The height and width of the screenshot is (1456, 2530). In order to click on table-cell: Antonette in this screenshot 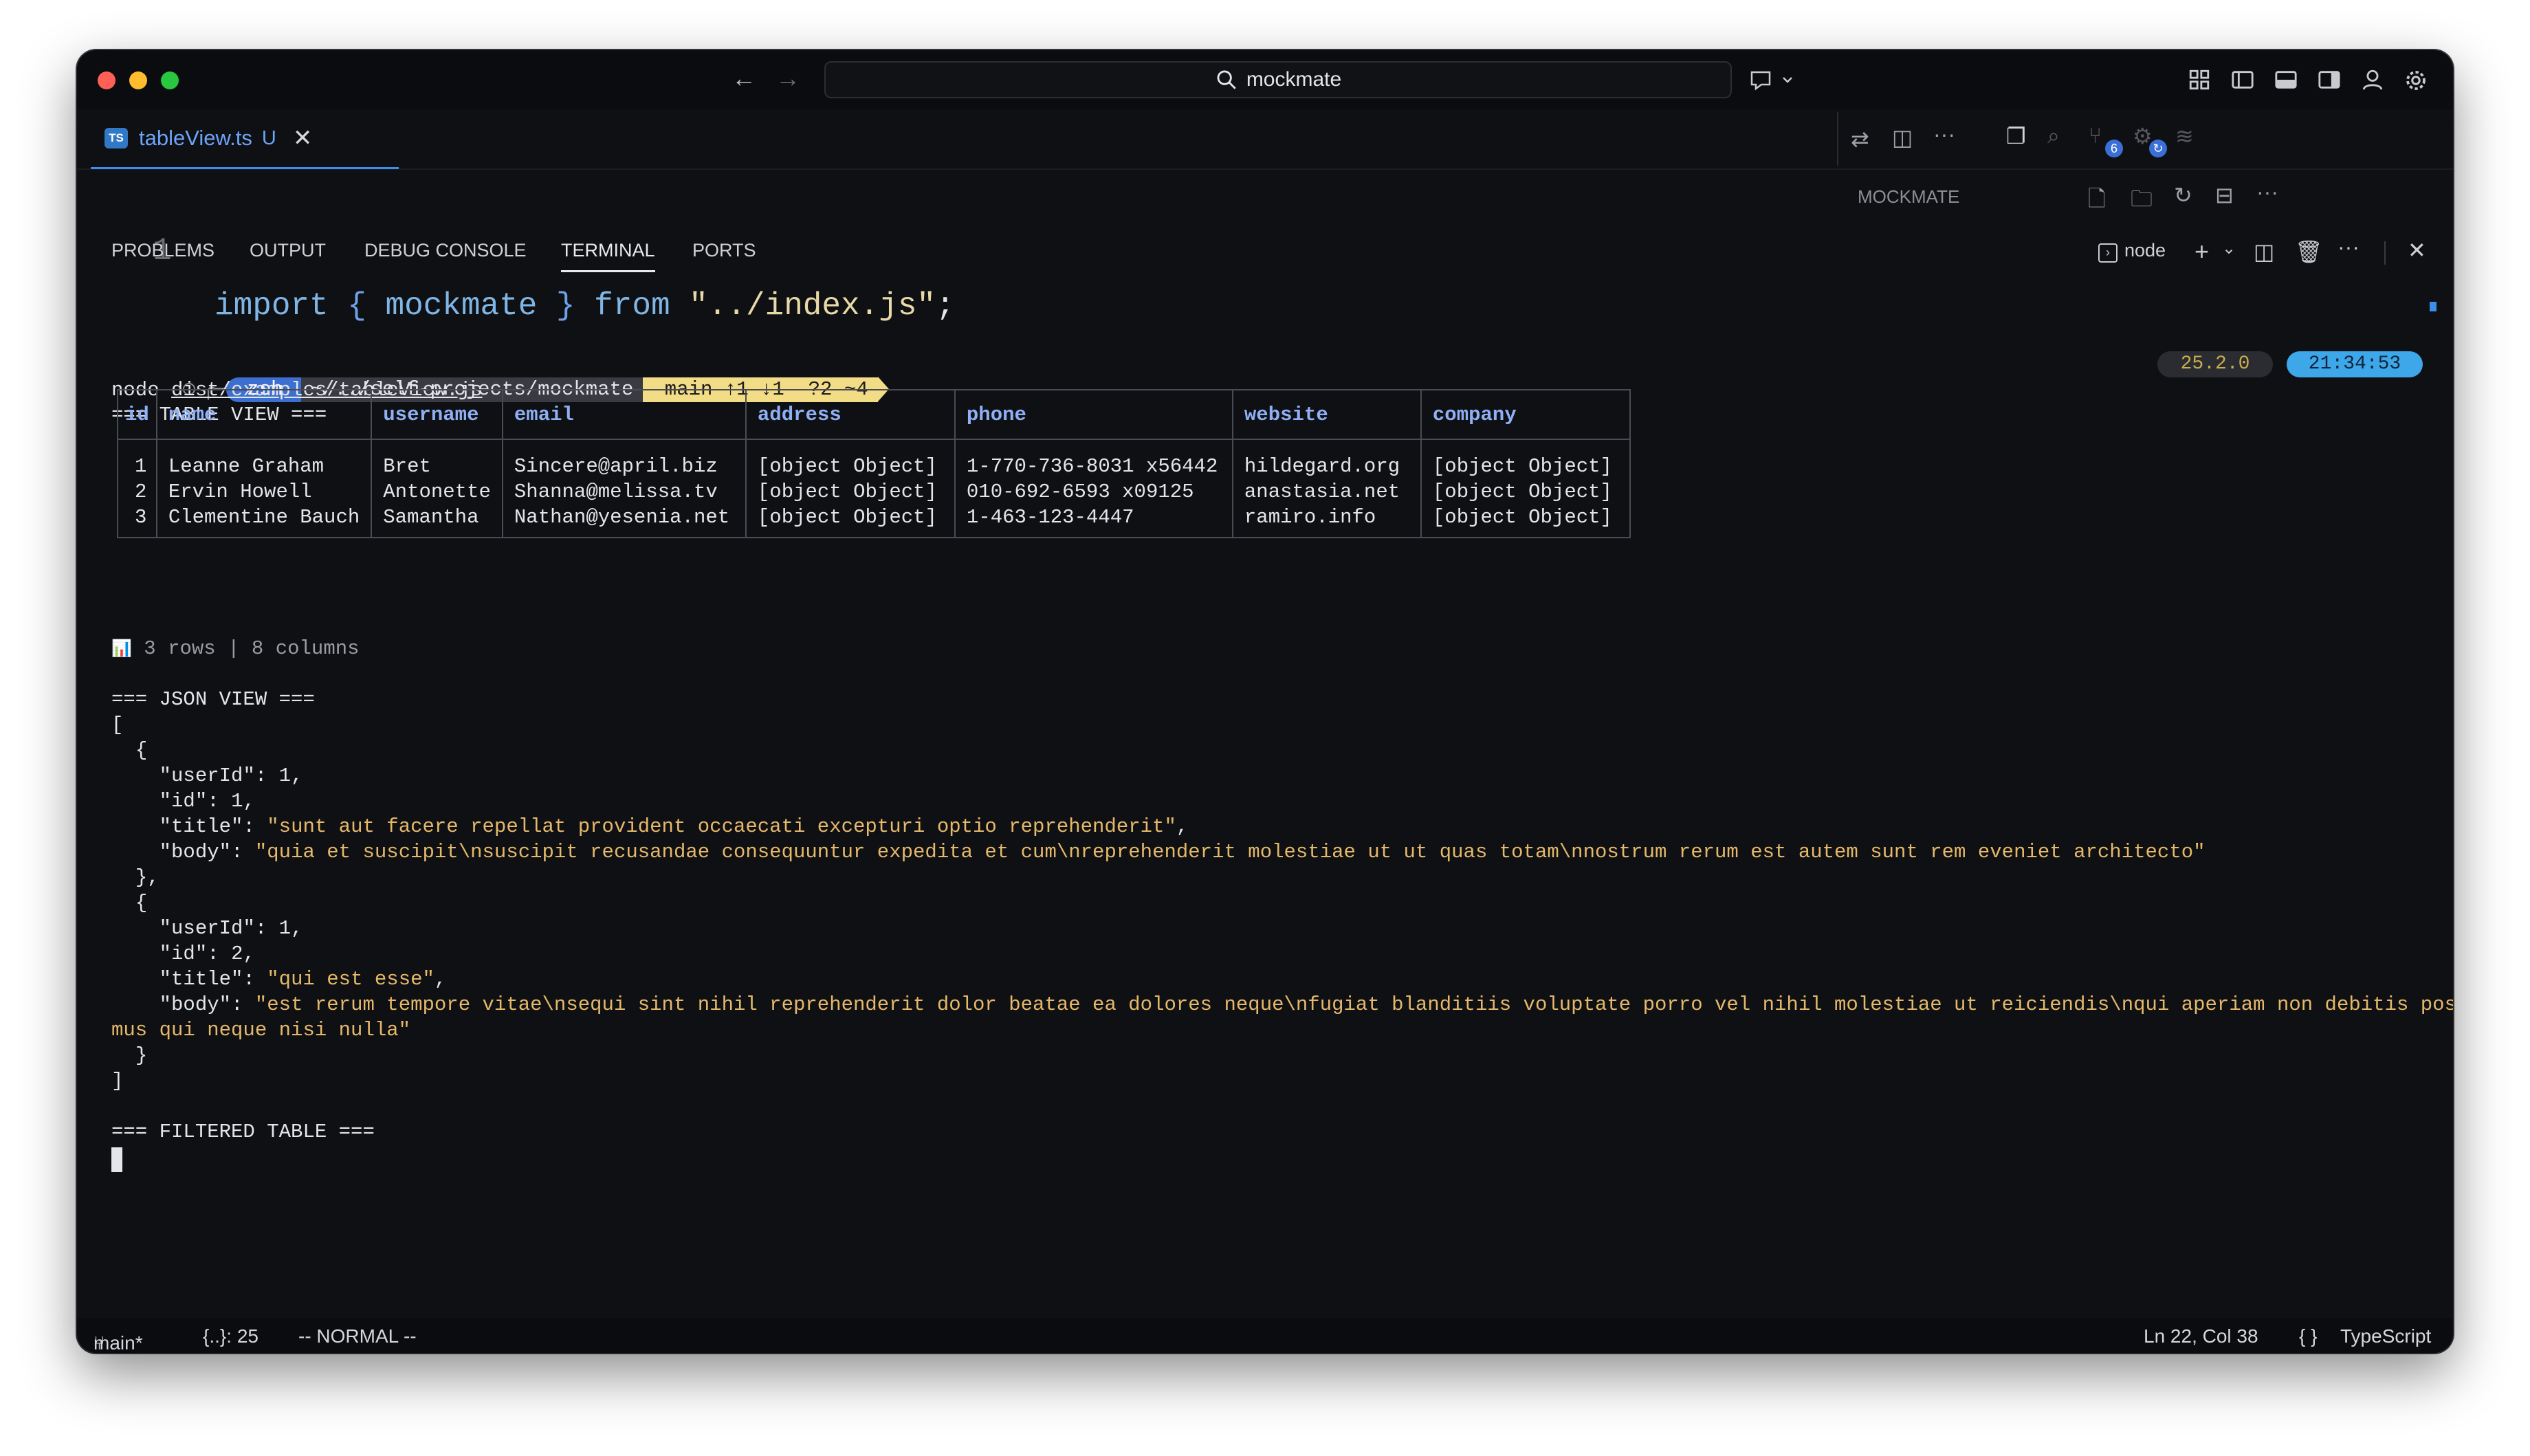, I will do `click(437, 492)`.